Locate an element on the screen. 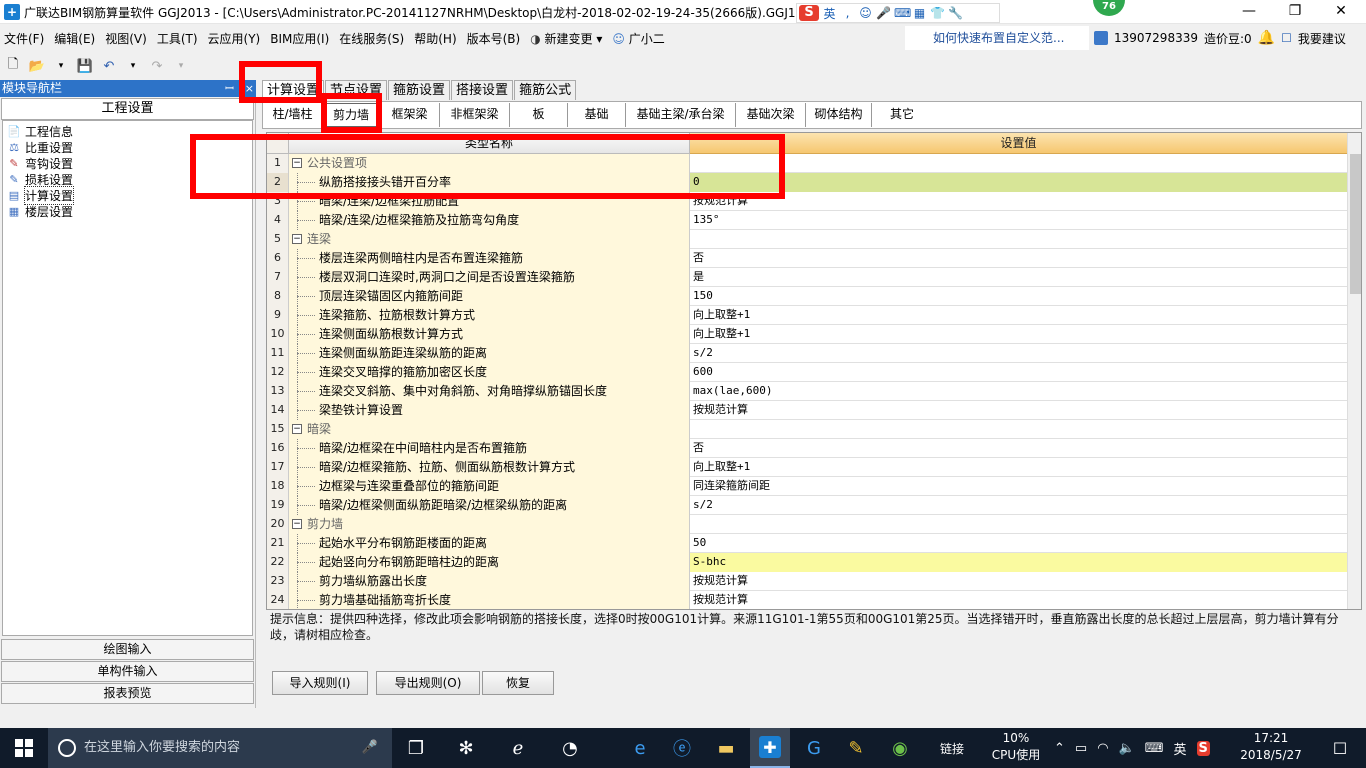  menu-edit: 编辑(E) is located at coordinates (74, 38).